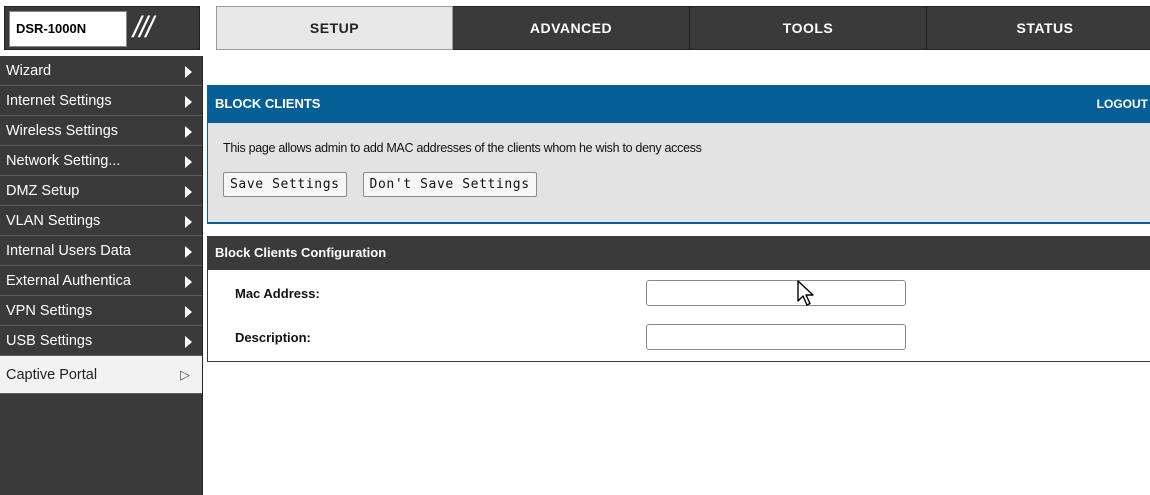 The width and height of the screenshot is (1150, 495). Describe the element at coordinates (805, 293) in the screenshot. I see `mouse-cursor-icon` at that location.